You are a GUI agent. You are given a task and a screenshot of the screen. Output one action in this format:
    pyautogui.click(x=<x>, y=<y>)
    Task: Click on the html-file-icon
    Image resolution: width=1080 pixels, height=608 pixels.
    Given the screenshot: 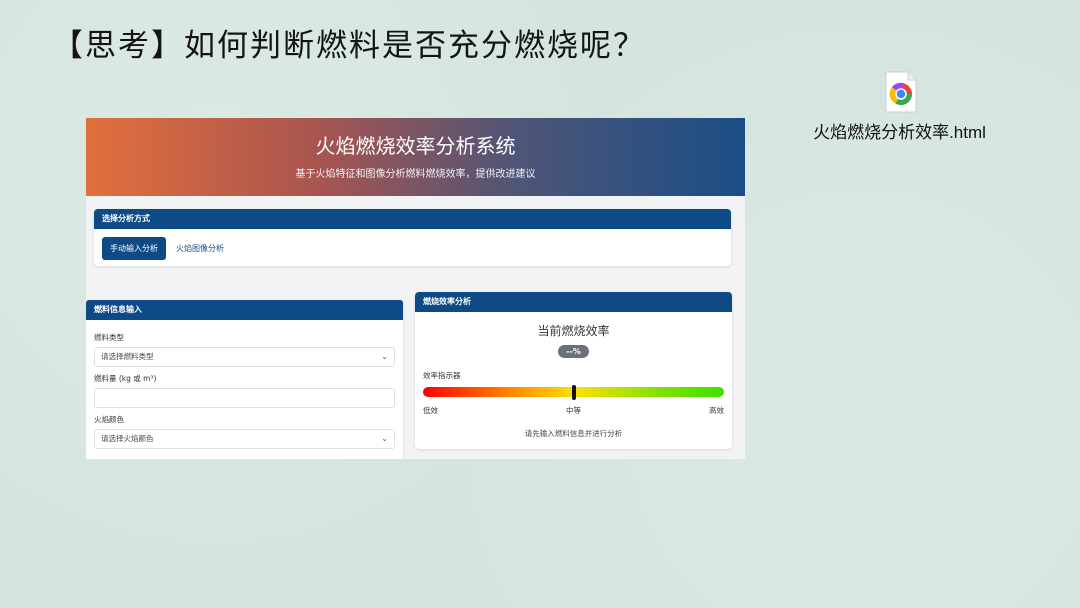 What is the action you would take?
    pyautogui.click(x=901, y=92)
    